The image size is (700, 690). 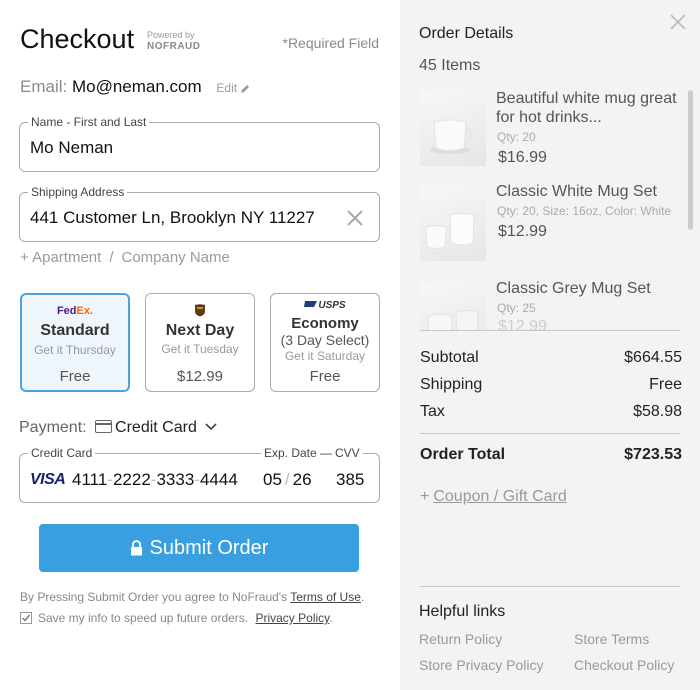 What do you see at coordinates (89, 122) in the screenshot?
I see `name-field-label: Name - First and Last` at bounding box center [89, 122].